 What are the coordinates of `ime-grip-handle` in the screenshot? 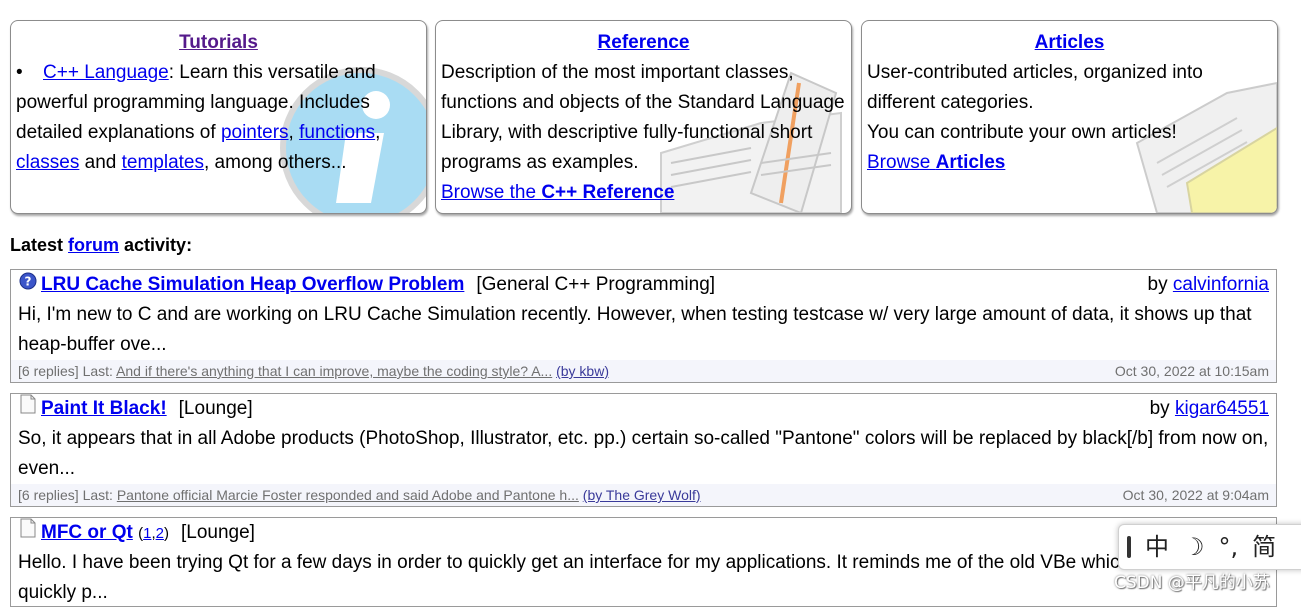 It's located at (1129, 547).